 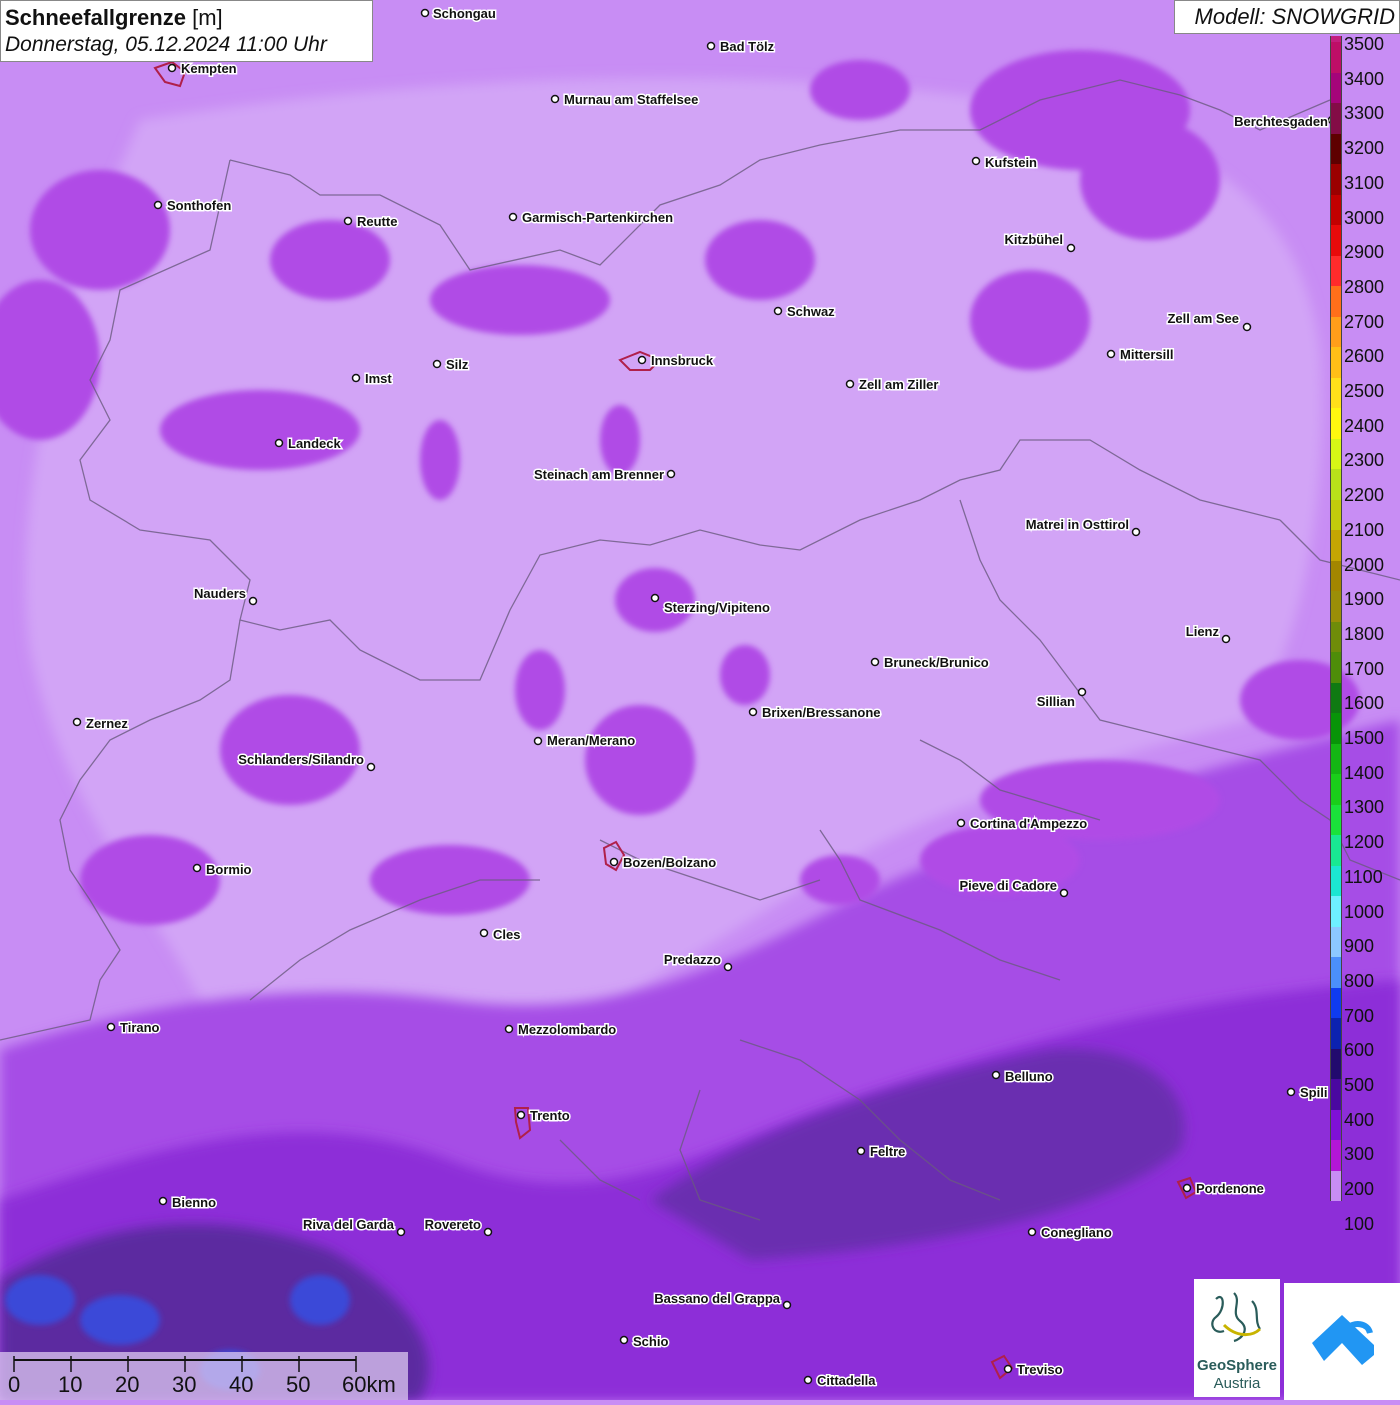 I want to click on map-datetime: Donnerstag, 05.12.2024 11:00 Uhr, so click(x=166, y=44).